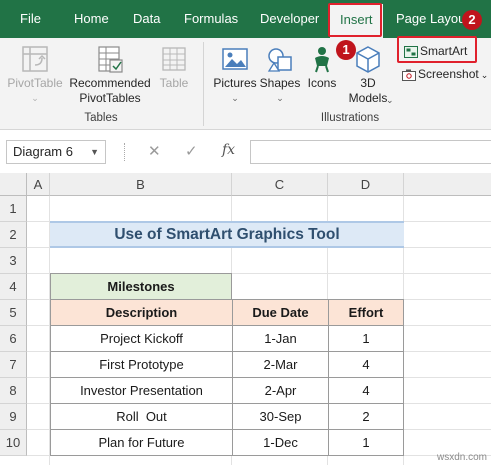 This screenshot has width=491, height=465. Describe the element at coordinates (280, 312) in the screenshot. I see `header-due-date: Due Date` at that location.